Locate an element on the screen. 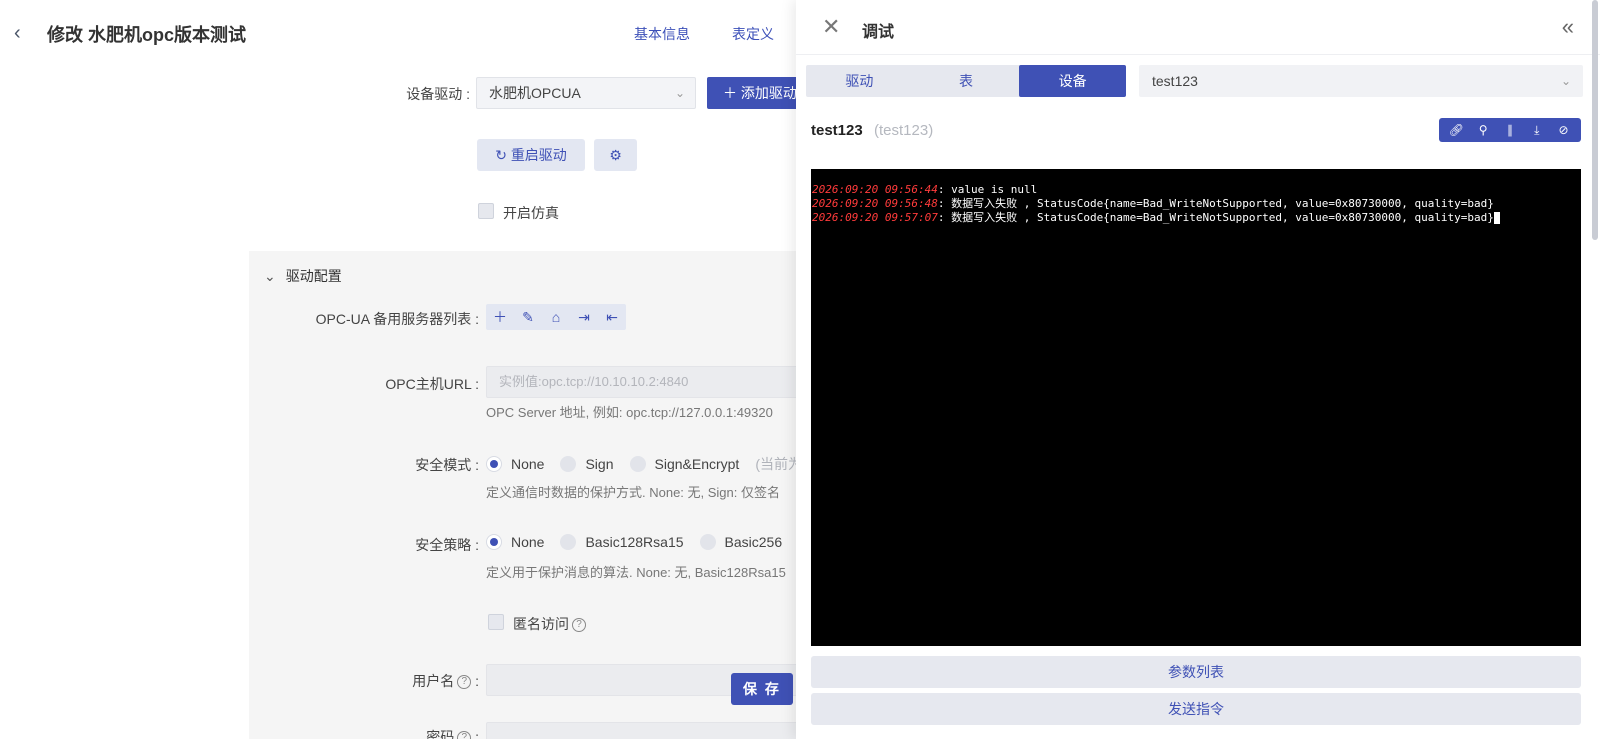 The width and height of the screenshot is (1600, 739). log-line: 2026:09:20 09:56:44: value is null is located at coordinates (925, 189).